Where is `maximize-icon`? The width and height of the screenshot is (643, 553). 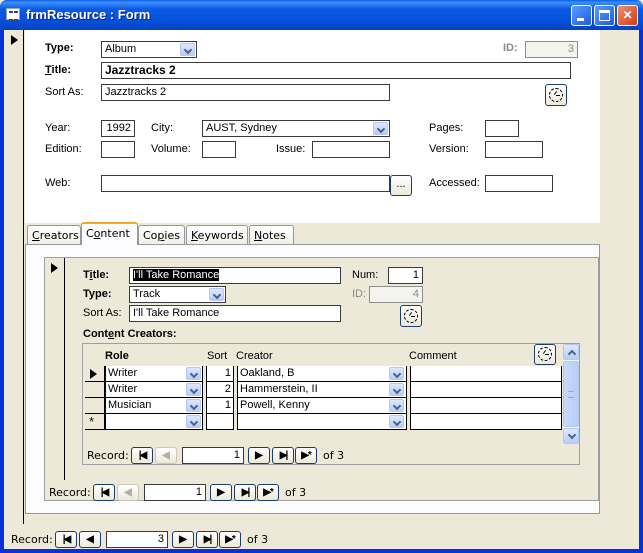 maximize-icon is located at coordinates (604, 15).